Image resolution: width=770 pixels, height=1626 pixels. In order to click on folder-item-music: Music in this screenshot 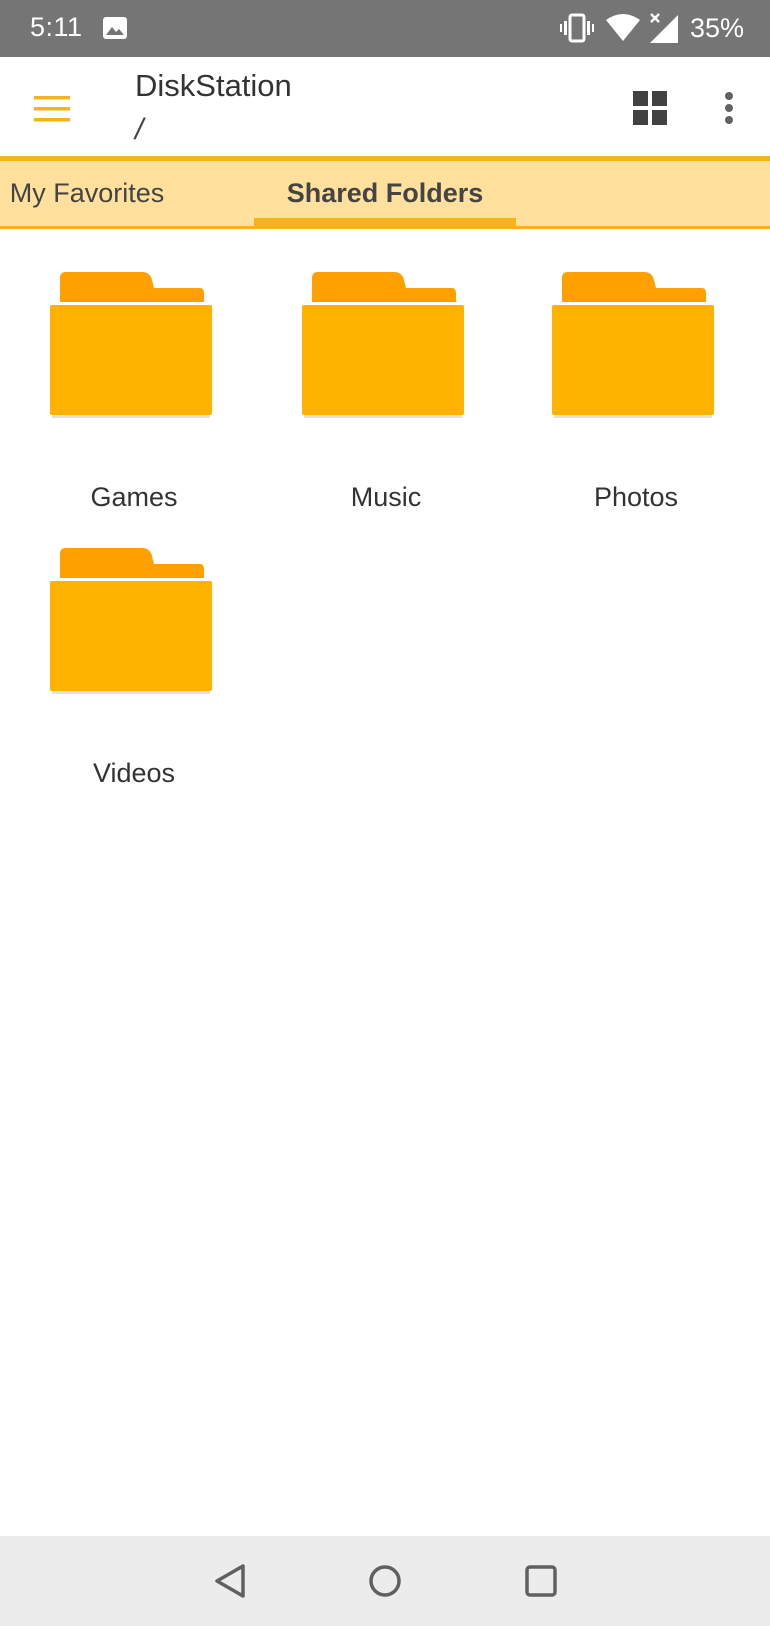, I will do `click(362, 397)`.